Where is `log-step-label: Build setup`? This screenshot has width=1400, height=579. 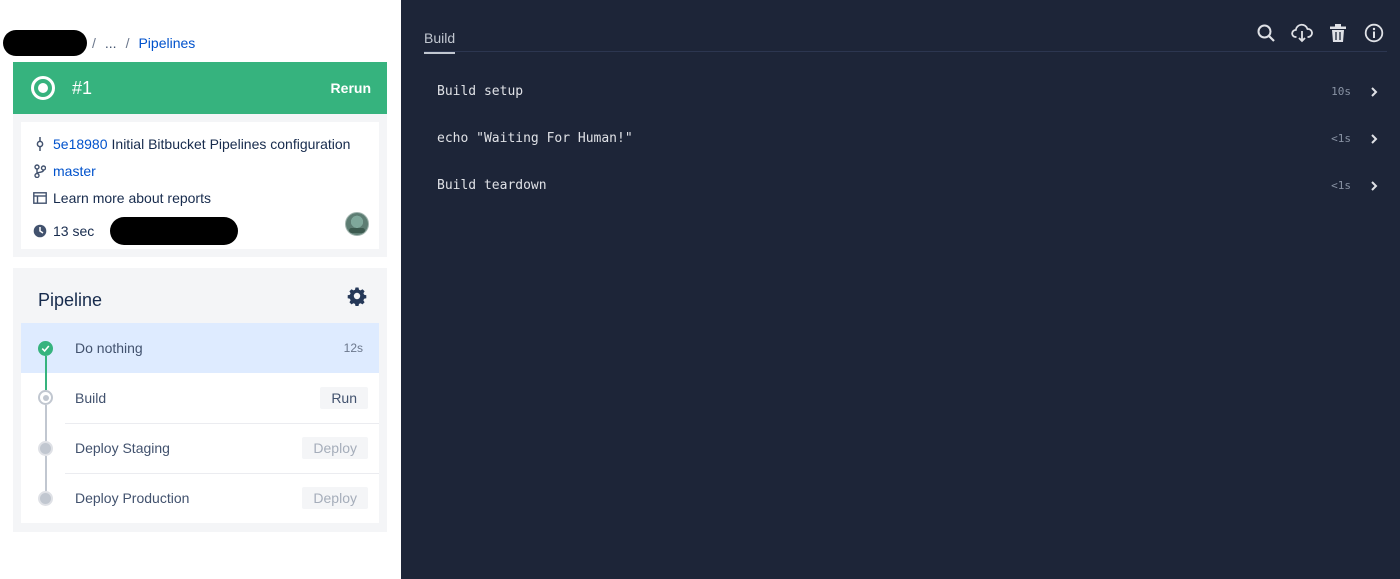 log-step-label: Build setup is located at coordinates (480, 91).